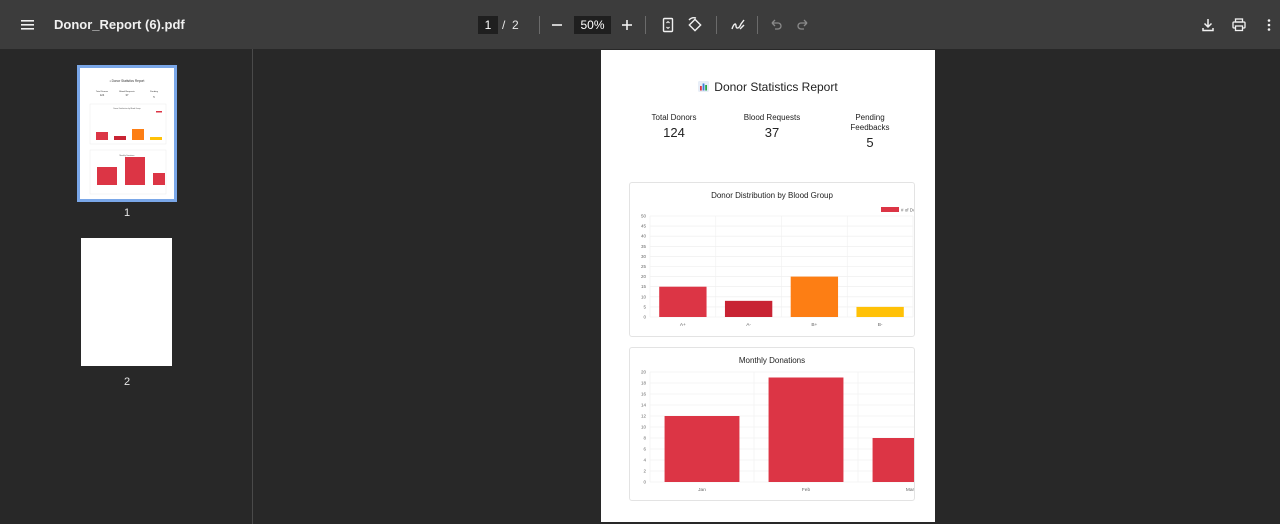 Image resolution: width=1280 pixels, height=524 pixels. I want to click on y-tick-label: 16, so click(644, 394).